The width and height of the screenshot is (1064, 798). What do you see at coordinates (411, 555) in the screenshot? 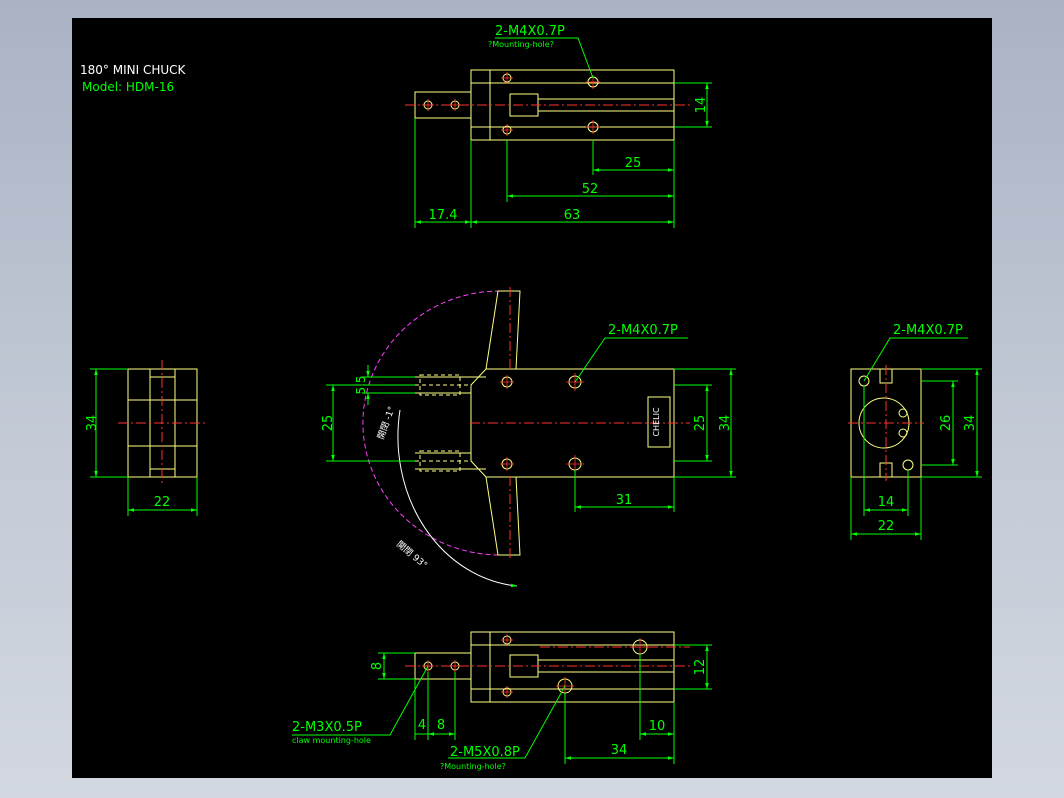
I see `front-arc-label-large: 開閉 93°` at bounding box center [411, 555].